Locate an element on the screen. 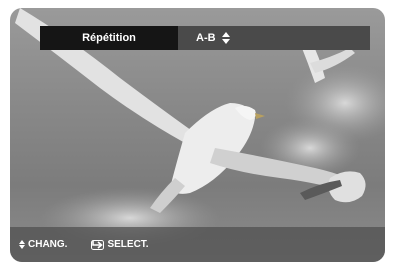  select-hint-label: SELECT. is located at coordinates (128, 244).